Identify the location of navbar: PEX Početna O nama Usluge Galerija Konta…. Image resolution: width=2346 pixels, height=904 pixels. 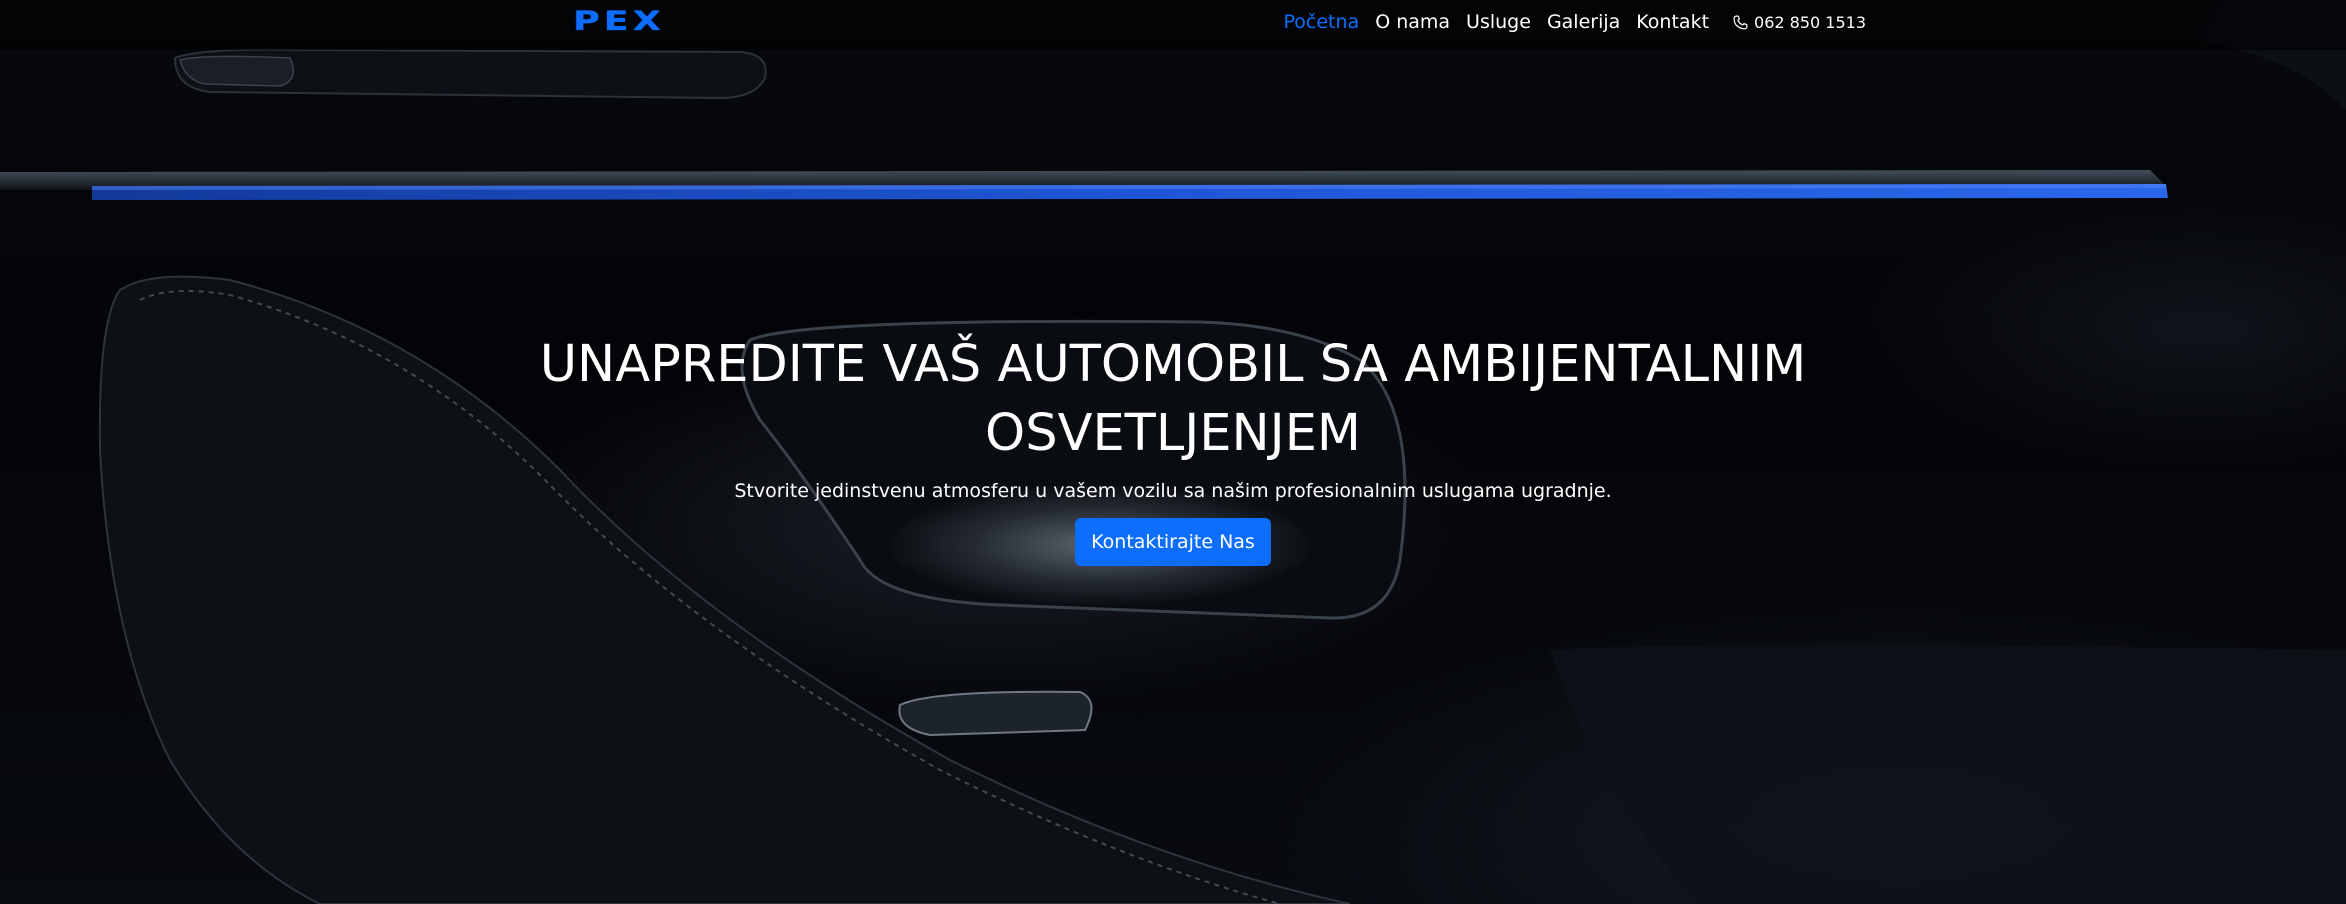
(1173, 25).